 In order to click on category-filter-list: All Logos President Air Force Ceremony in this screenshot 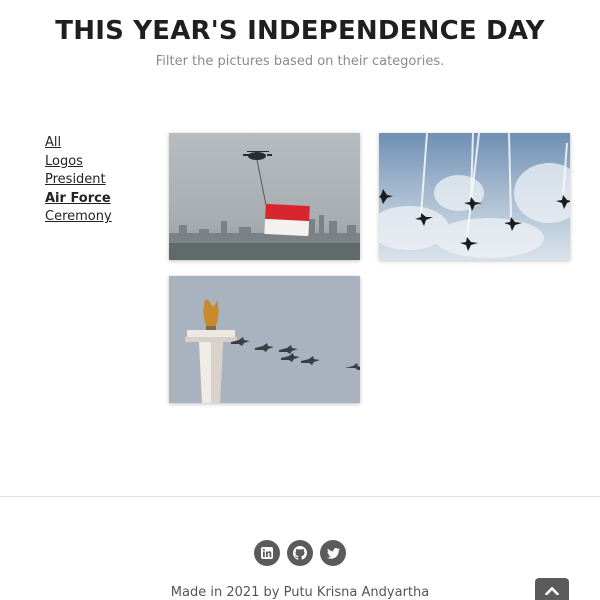, I will do `click(78, 180)`.